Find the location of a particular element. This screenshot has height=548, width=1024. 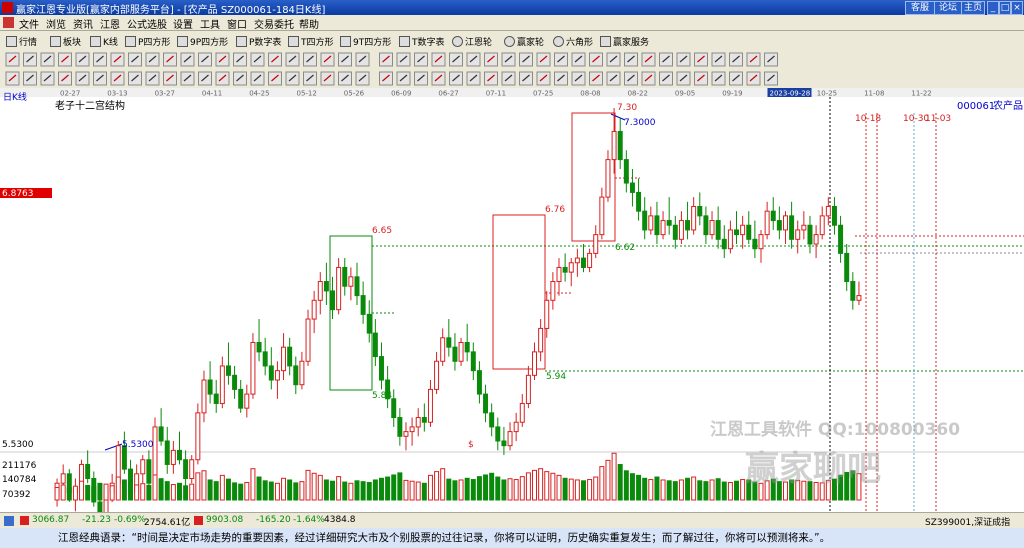

menu-settings: 设置 is located at coordinates (183, 23).